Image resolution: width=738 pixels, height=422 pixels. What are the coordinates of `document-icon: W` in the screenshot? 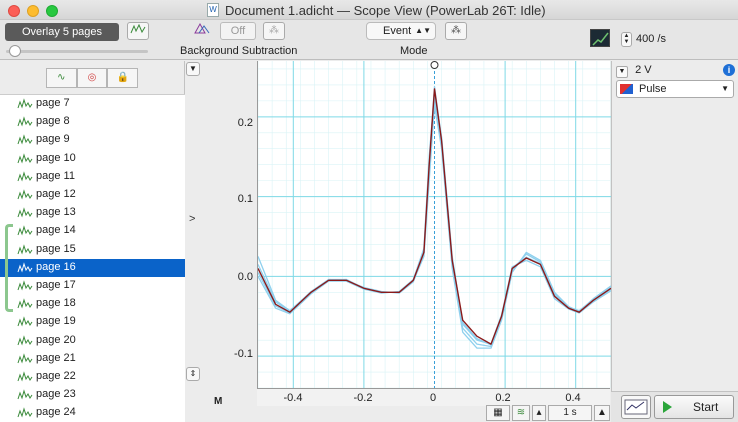 It's located at (213, 10).